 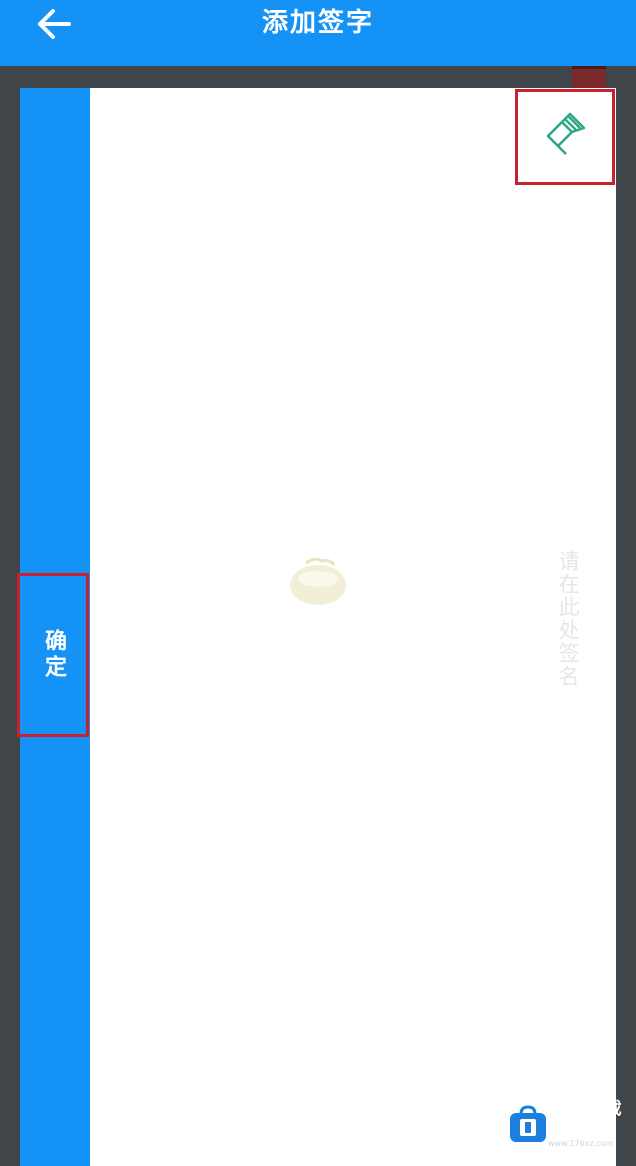 I want to click on confirm-button-label: 确定, so click(x=53, y=655).